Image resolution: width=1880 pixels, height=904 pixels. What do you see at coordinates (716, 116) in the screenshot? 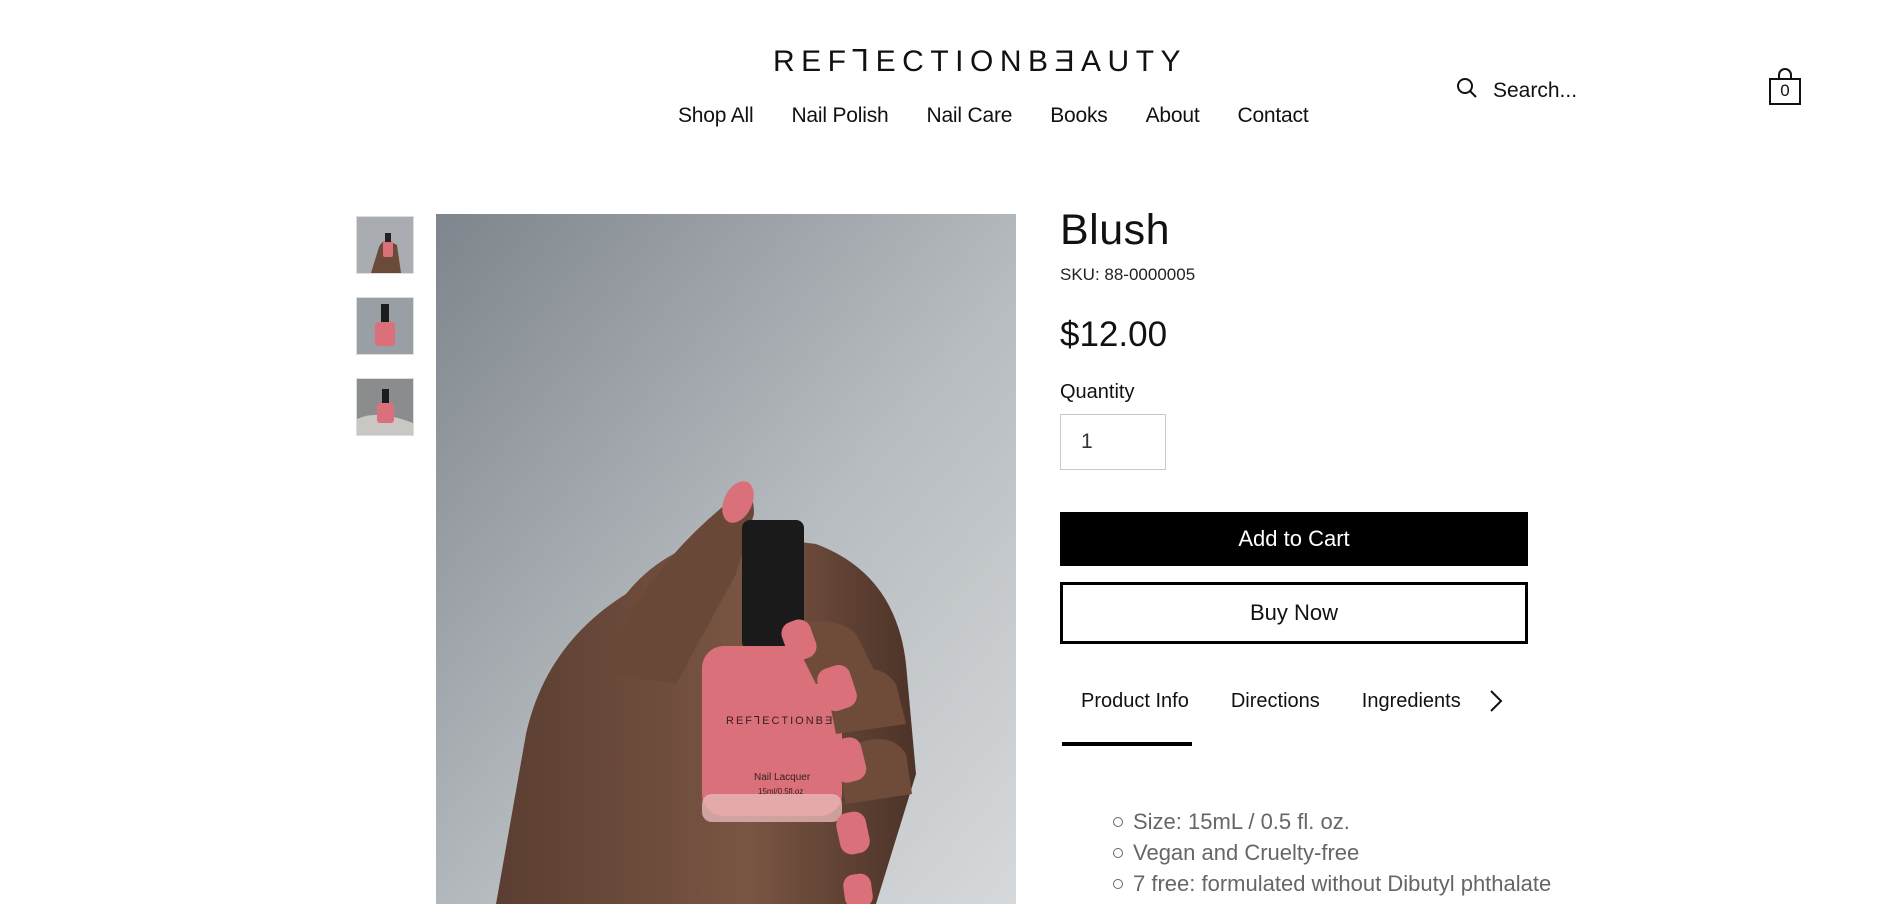
I see `nav-shop-all: Shop All` at bounding box center [716, 116].